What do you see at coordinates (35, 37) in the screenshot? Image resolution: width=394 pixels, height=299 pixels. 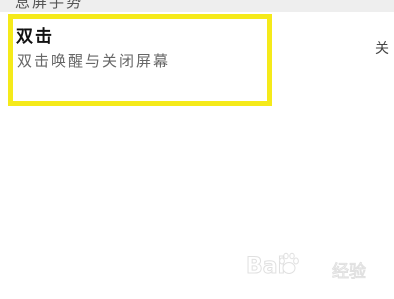 I see `setting-title: 双击` at bounding box center [35, 37].